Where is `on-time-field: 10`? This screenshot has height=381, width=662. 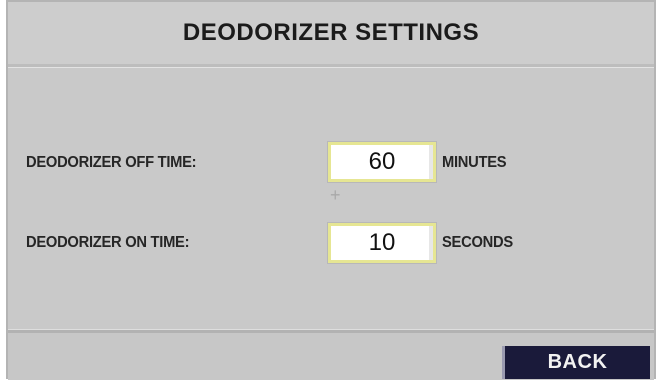
on-time-field: 10 is located at coordinates (382, 243).